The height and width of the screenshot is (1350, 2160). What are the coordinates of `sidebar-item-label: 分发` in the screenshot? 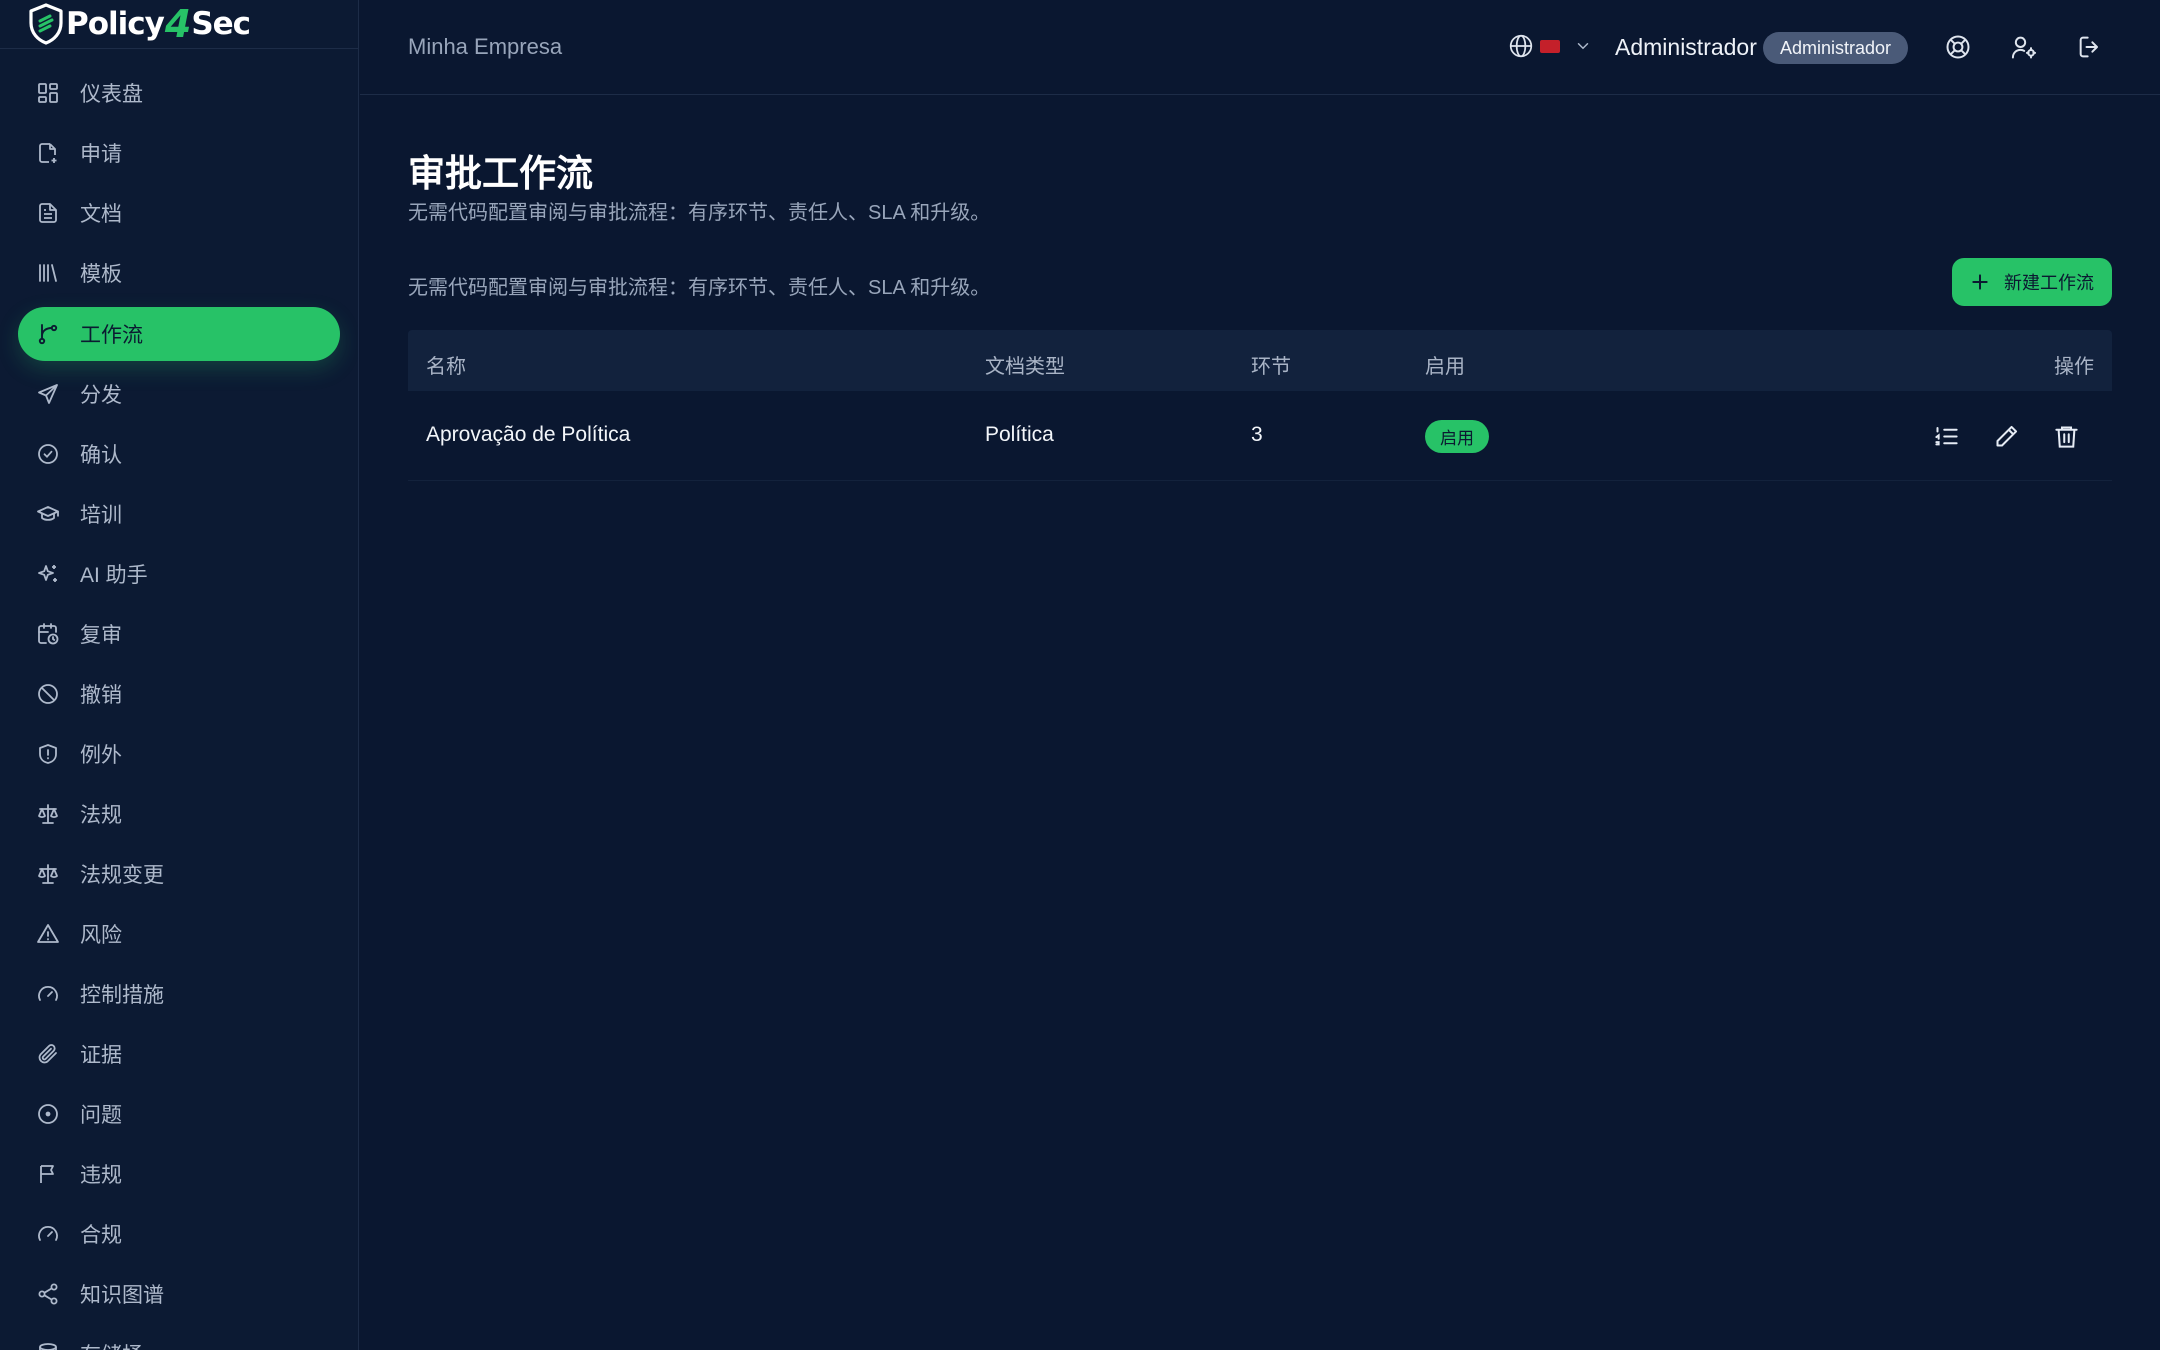 It's located at (101, 395).